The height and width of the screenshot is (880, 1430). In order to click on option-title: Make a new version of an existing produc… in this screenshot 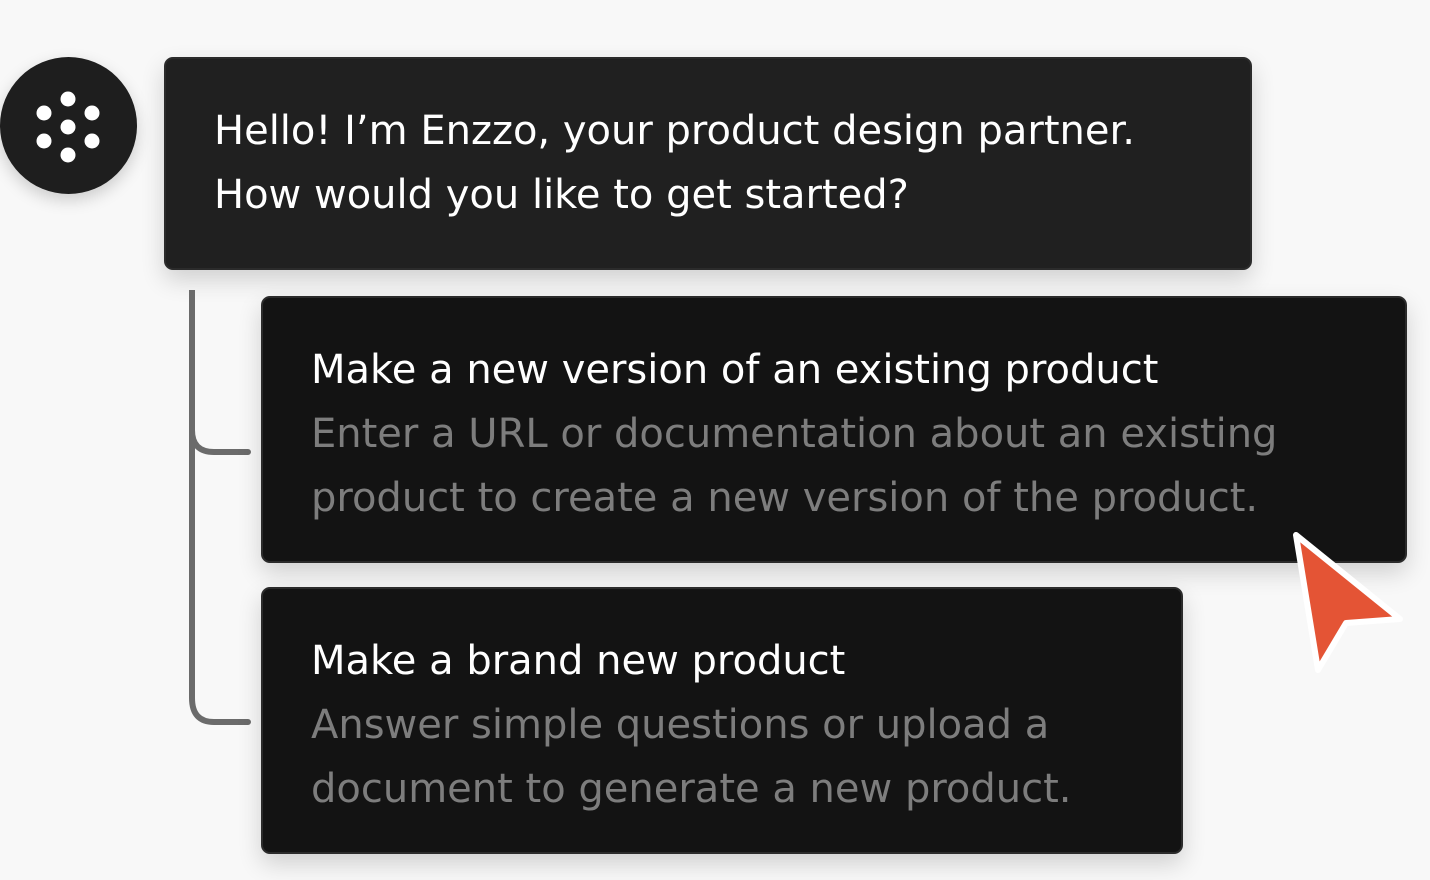, I will do `click(735, 370)`.